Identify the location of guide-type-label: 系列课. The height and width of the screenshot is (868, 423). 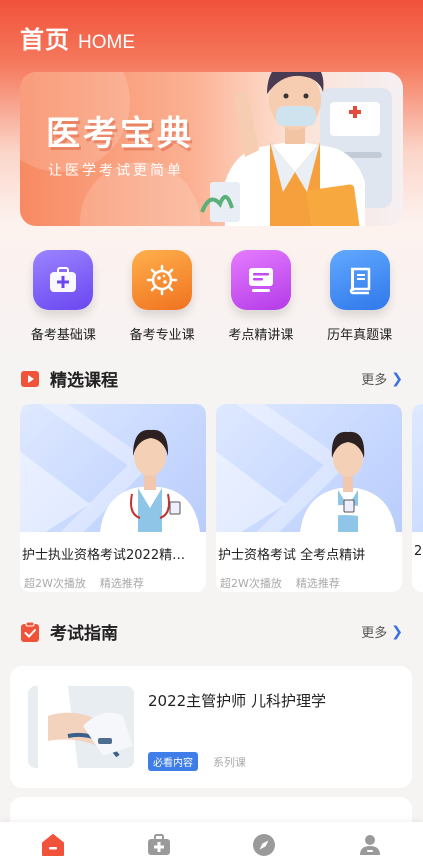
(229, 762).